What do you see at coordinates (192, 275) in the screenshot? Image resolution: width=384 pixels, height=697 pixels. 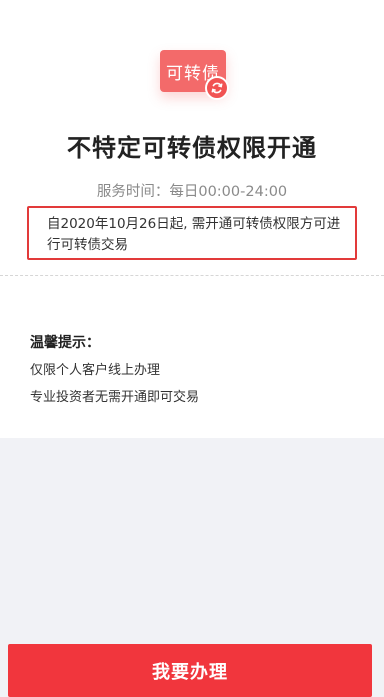 I see `dashed-divider` at bounding box center [192, 275].